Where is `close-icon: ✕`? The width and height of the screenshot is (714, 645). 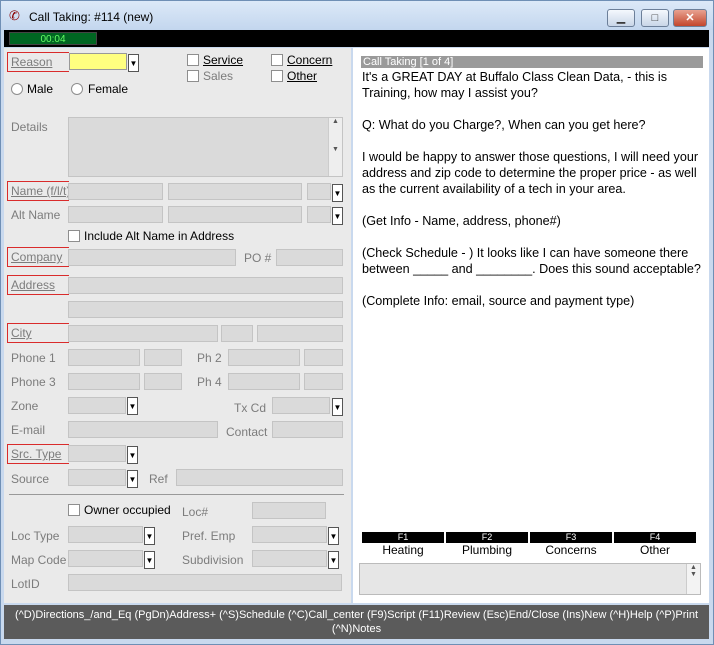 close-icon: ✕ is located at coordinates (690, 18).